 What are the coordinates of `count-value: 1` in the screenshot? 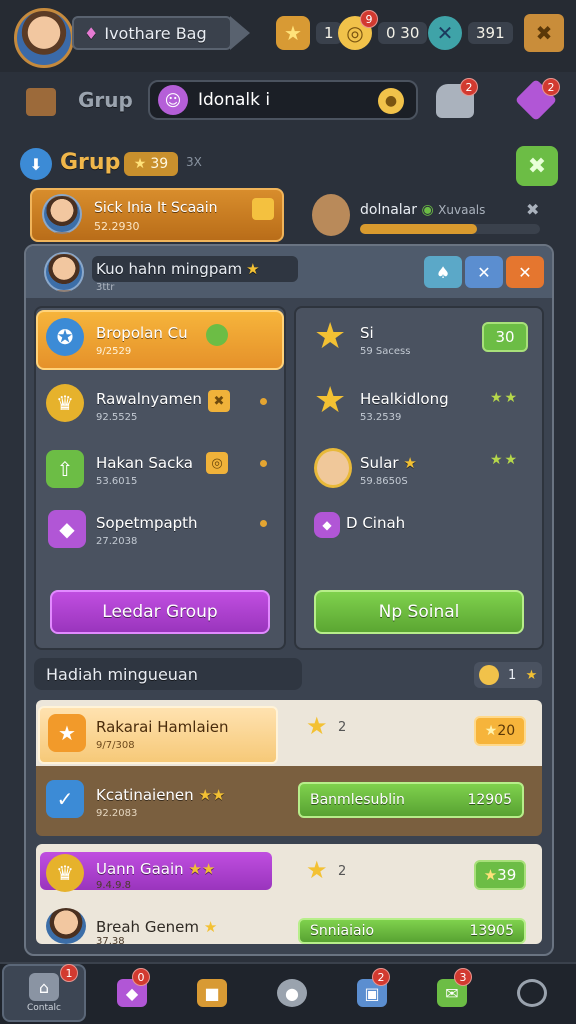 It's located at (512, 675).